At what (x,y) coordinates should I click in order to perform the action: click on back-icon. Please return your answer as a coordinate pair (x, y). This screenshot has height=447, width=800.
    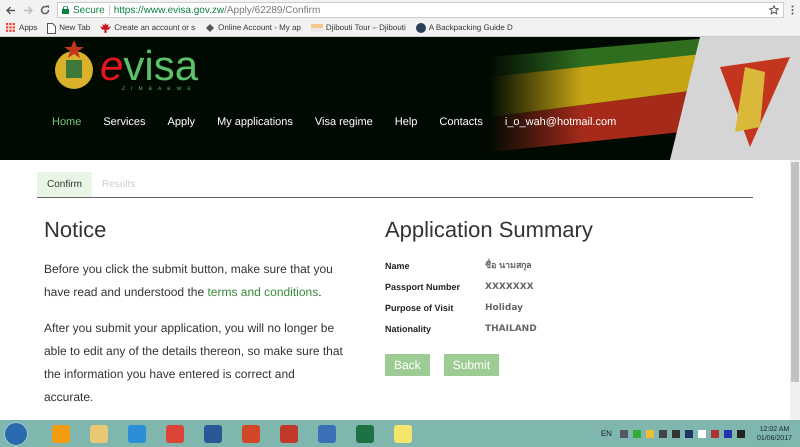
    Looking at the image, I should click on (11, 10).